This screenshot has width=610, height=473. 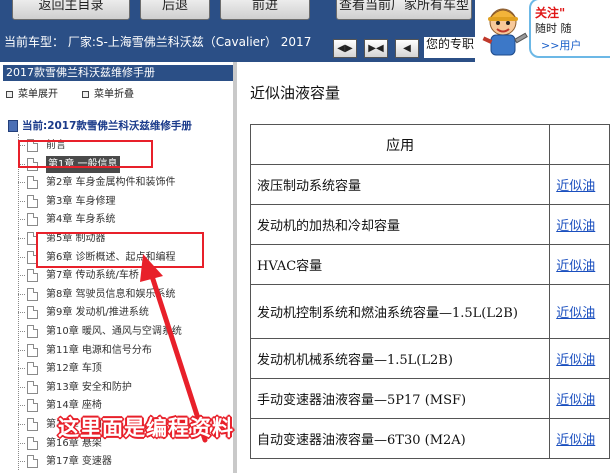 I want to click on table-header-row: 应用, so click(x=429, y=144).